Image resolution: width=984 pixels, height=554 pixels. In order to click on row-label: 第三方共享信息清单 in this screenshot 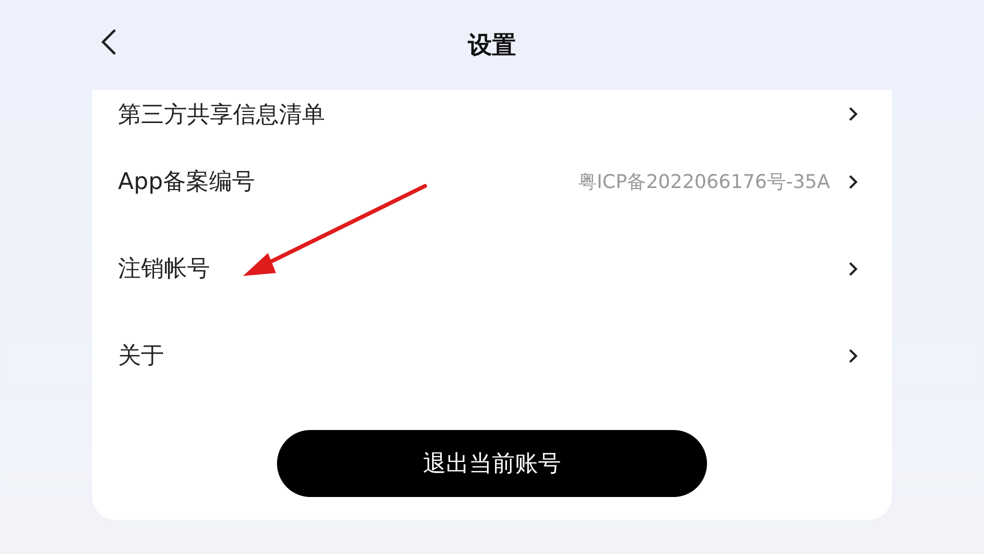, I will do `click(222, 115)`.